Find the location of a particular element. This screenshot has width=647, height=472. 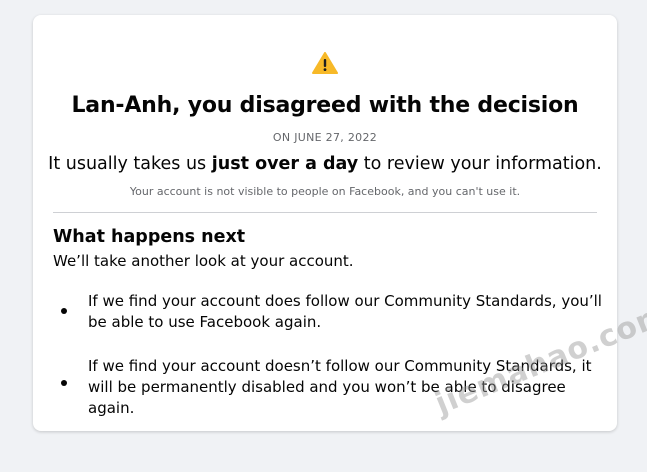

divider is located at coordinates (325, 212).